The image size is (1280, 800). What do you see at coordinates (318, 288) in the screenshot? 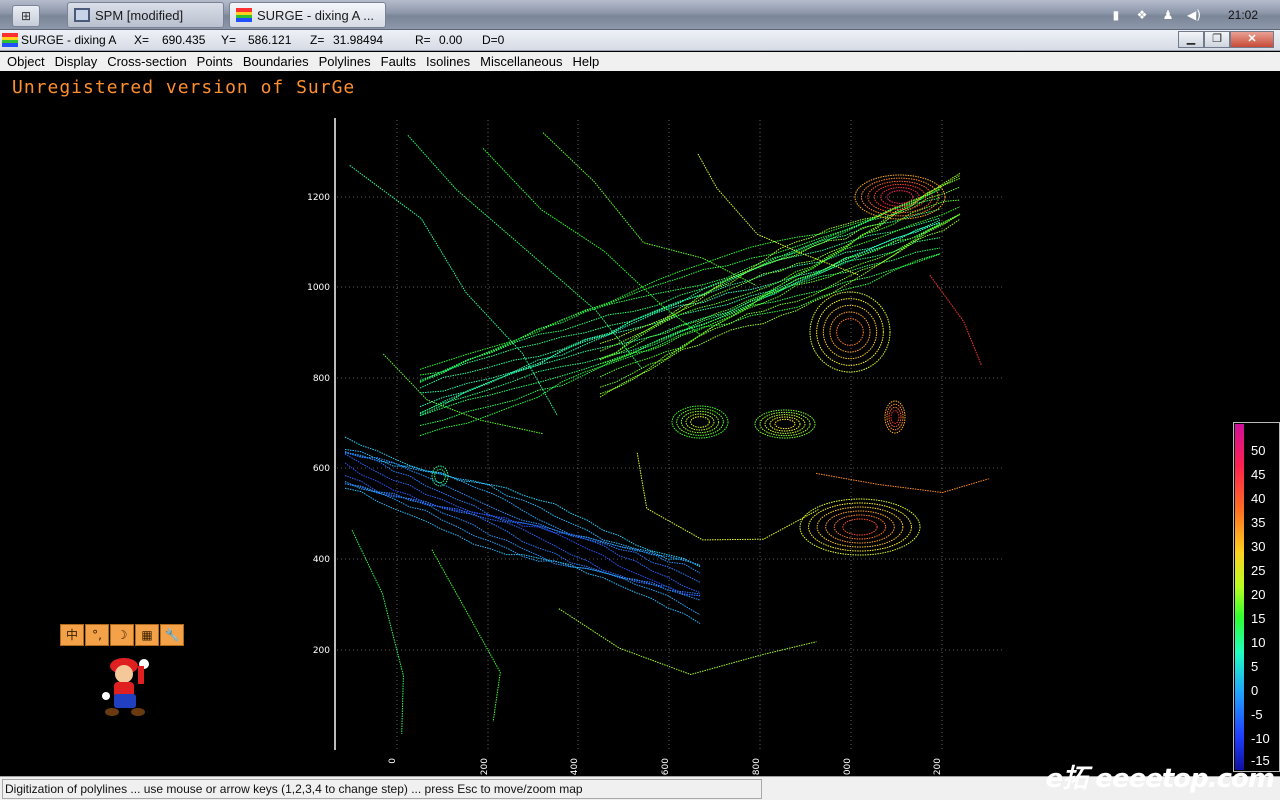
I see `y-tick-label: 1000` at bounding box center [318, 288].